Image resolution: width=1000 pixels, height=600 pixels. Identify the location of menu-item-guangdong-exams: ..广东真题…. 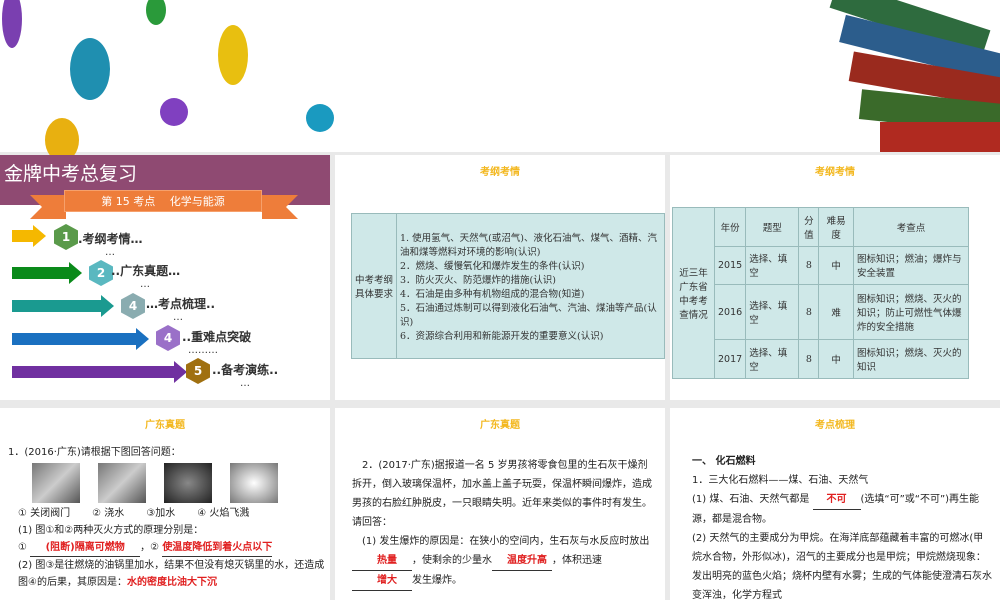
(145, 270).